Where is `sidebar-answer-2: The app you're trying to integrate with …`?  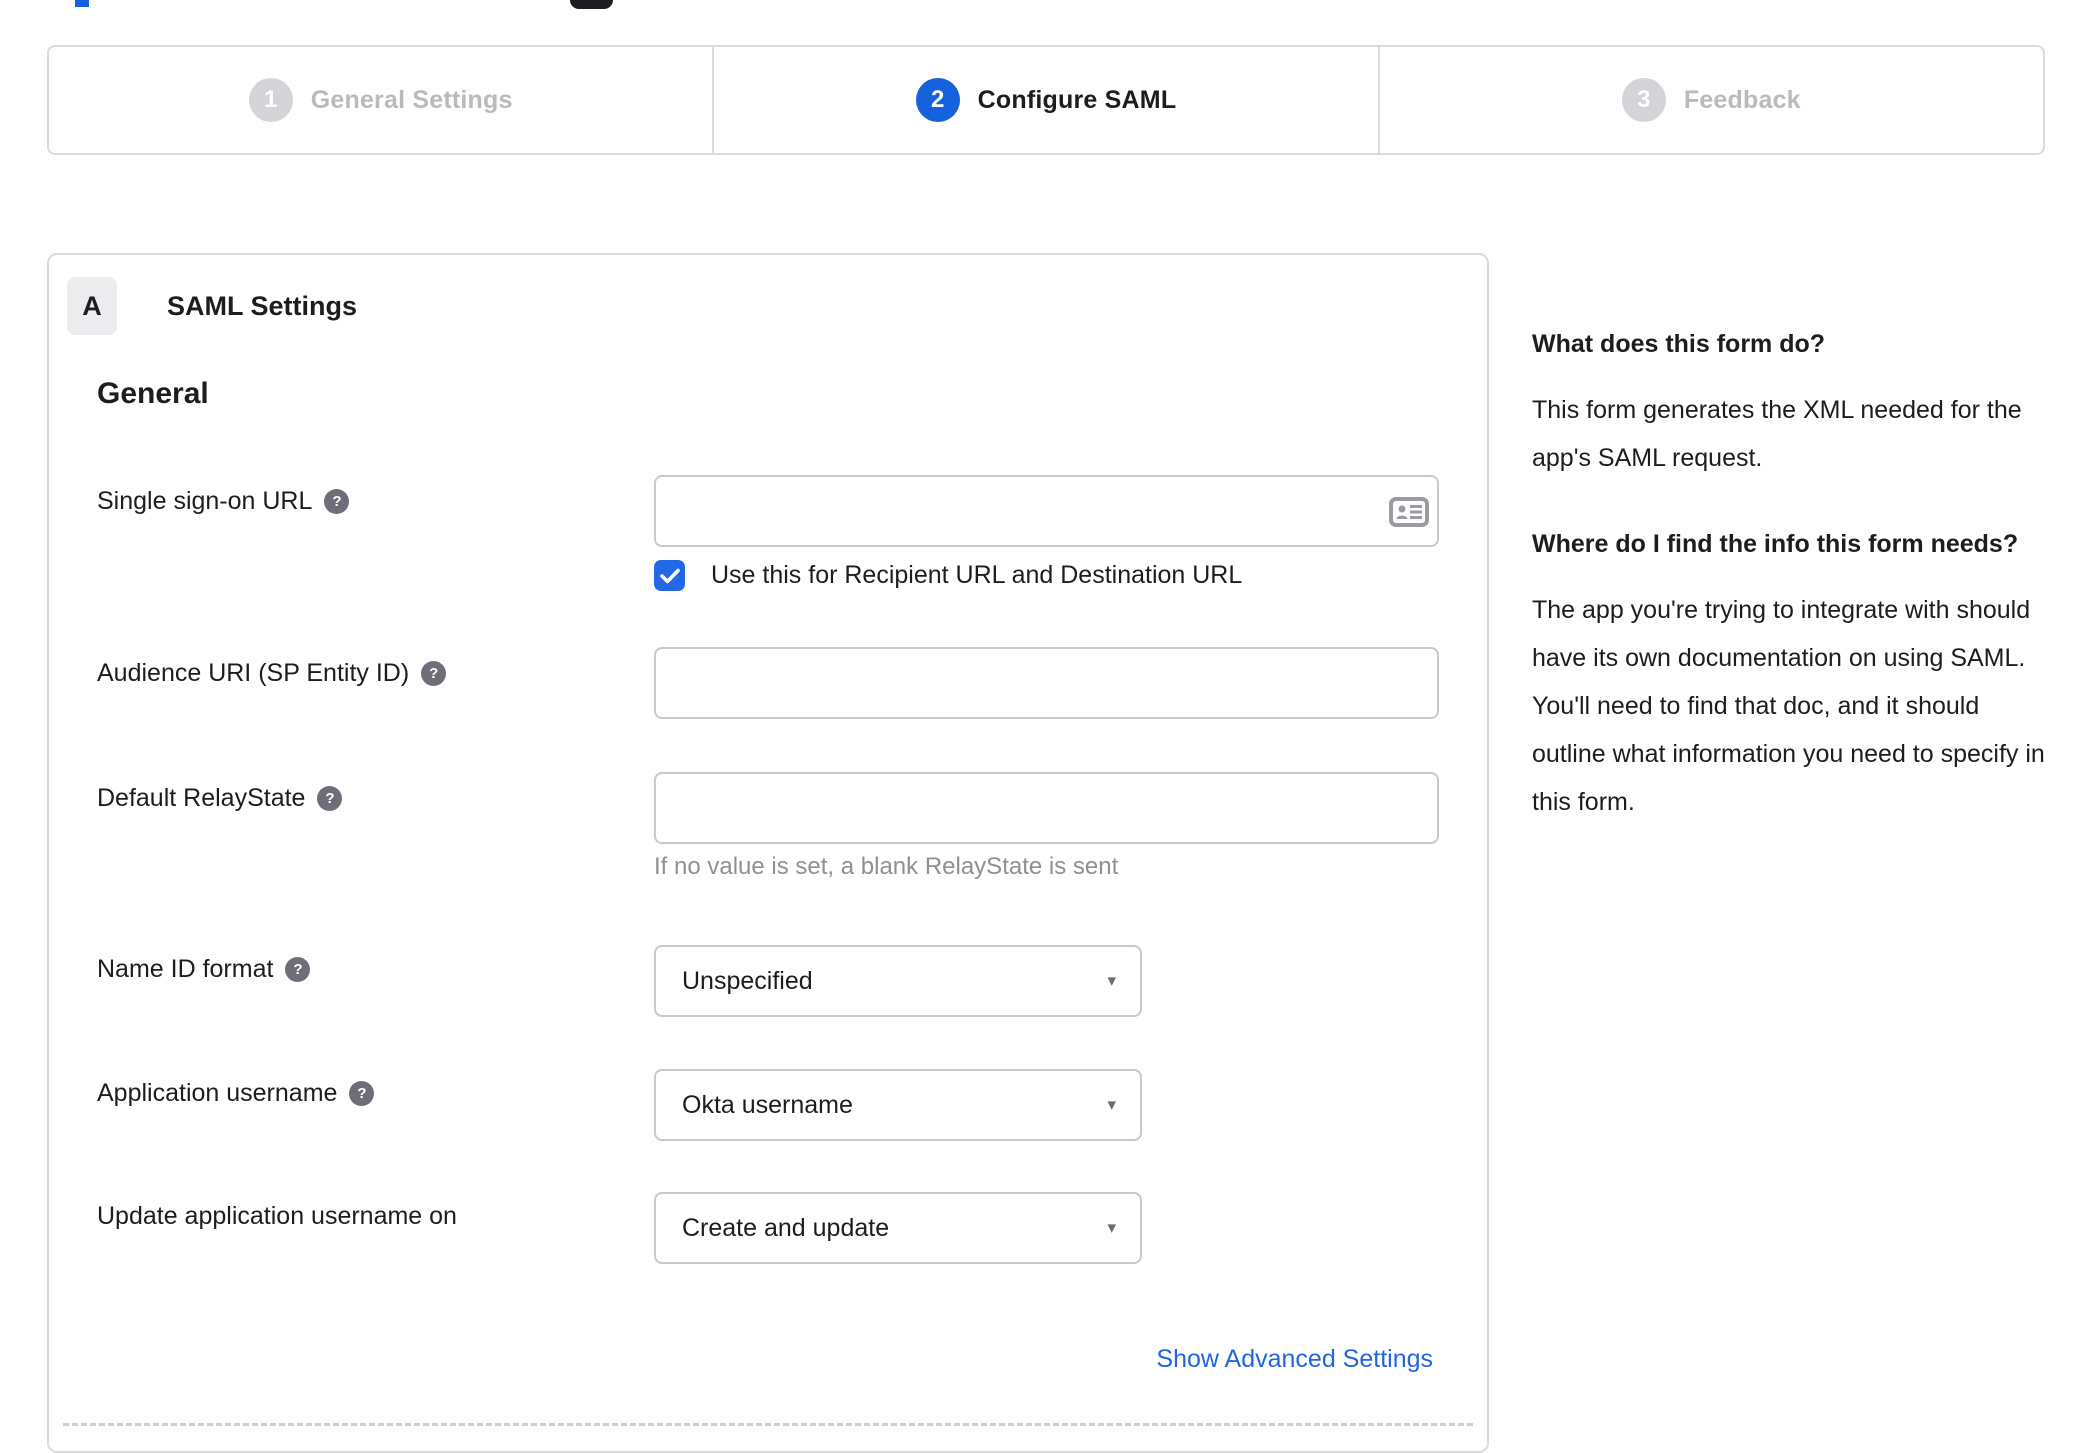
sidebar-answer-2: The app you're trying to integrate with … is located at coordinates (1788, 706).